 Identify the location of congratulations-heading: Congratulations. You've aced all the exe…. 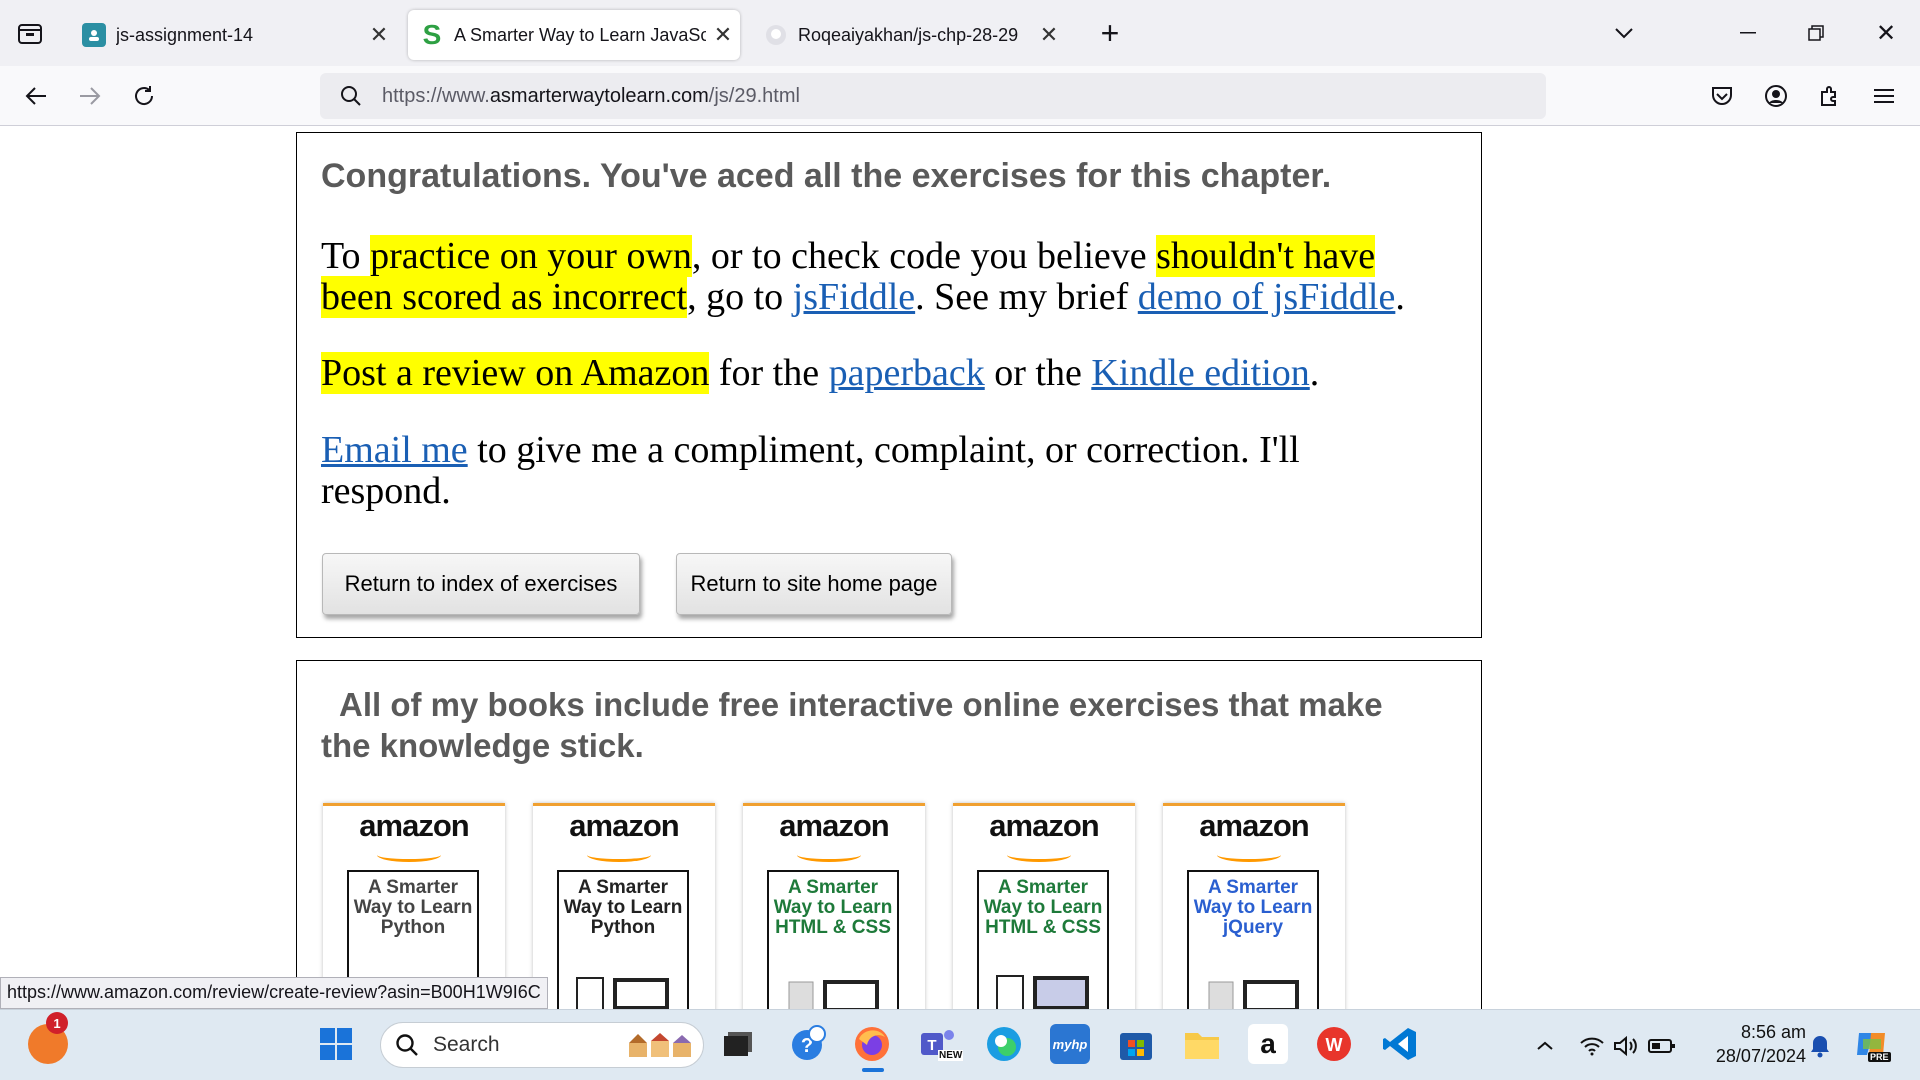
(826, 176).